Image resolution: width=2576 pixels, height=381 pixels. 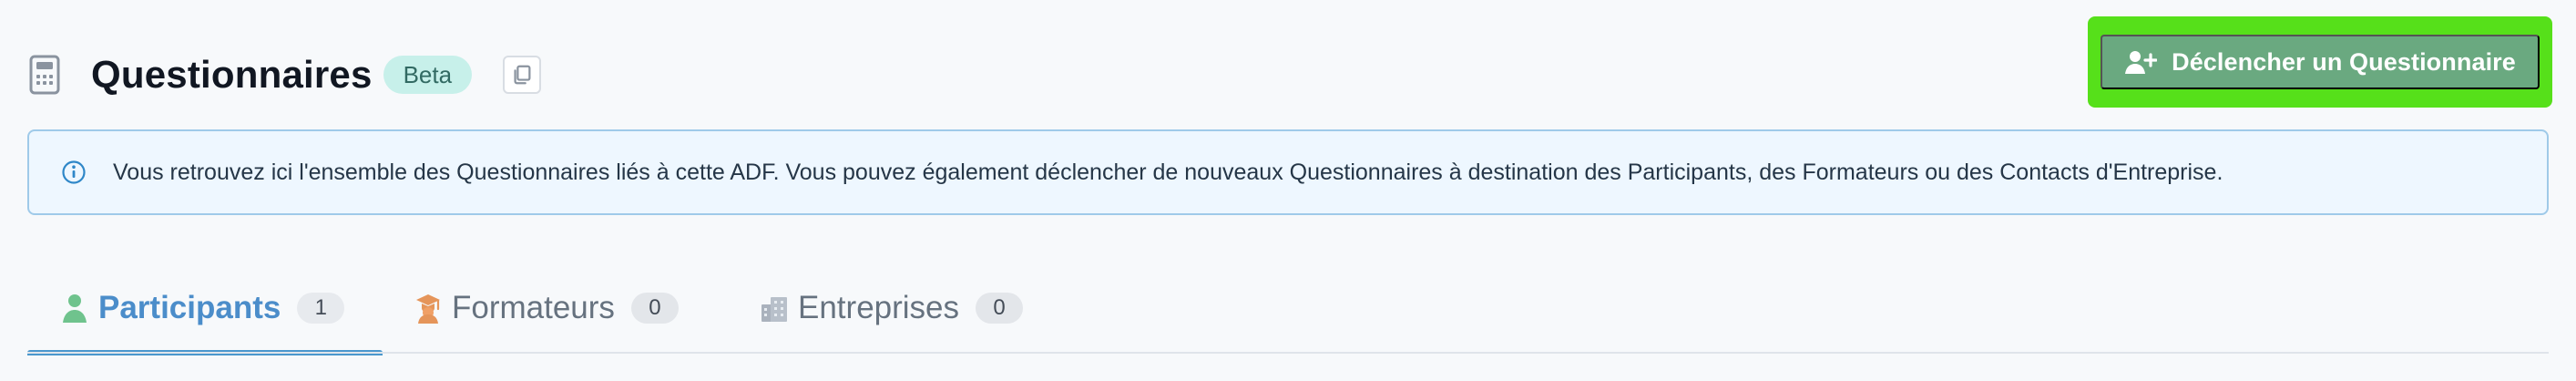 I want to click on title-group: Questionnaires Beta, so click(x=284, y=75).